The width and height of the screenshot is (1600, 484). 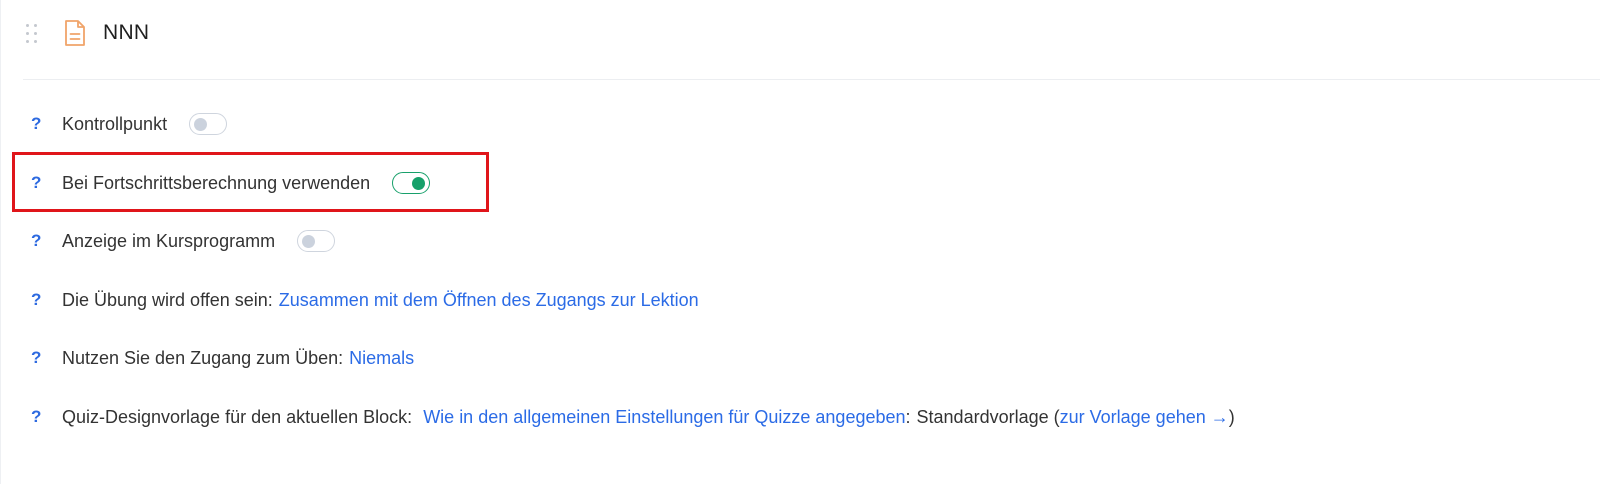 I want to click on header-divider, so click(x=811, y=79).